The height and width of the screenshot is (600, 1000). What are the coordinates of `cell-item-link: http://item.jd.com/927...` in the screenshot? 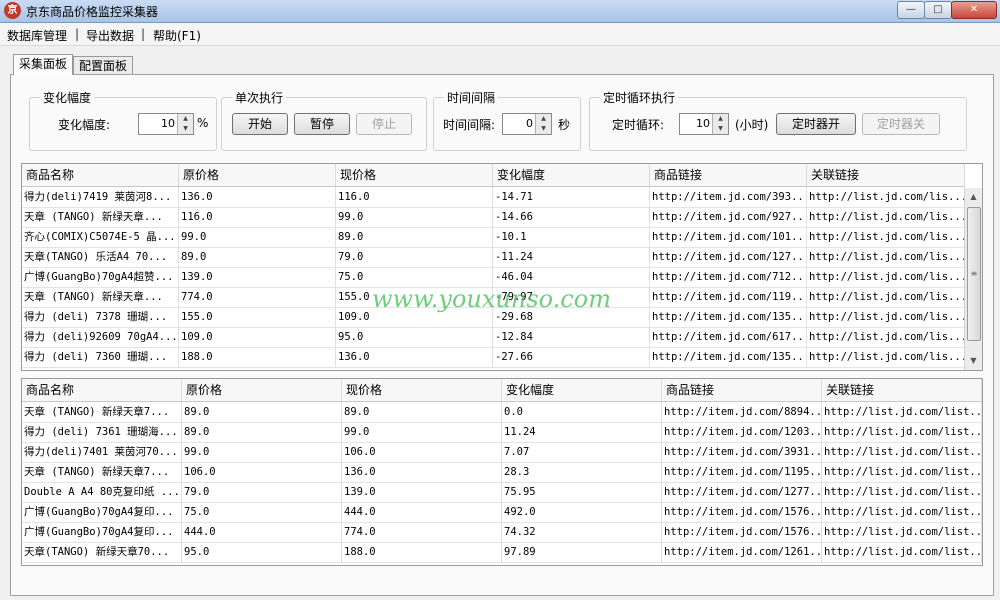 It's located at (728, 217).